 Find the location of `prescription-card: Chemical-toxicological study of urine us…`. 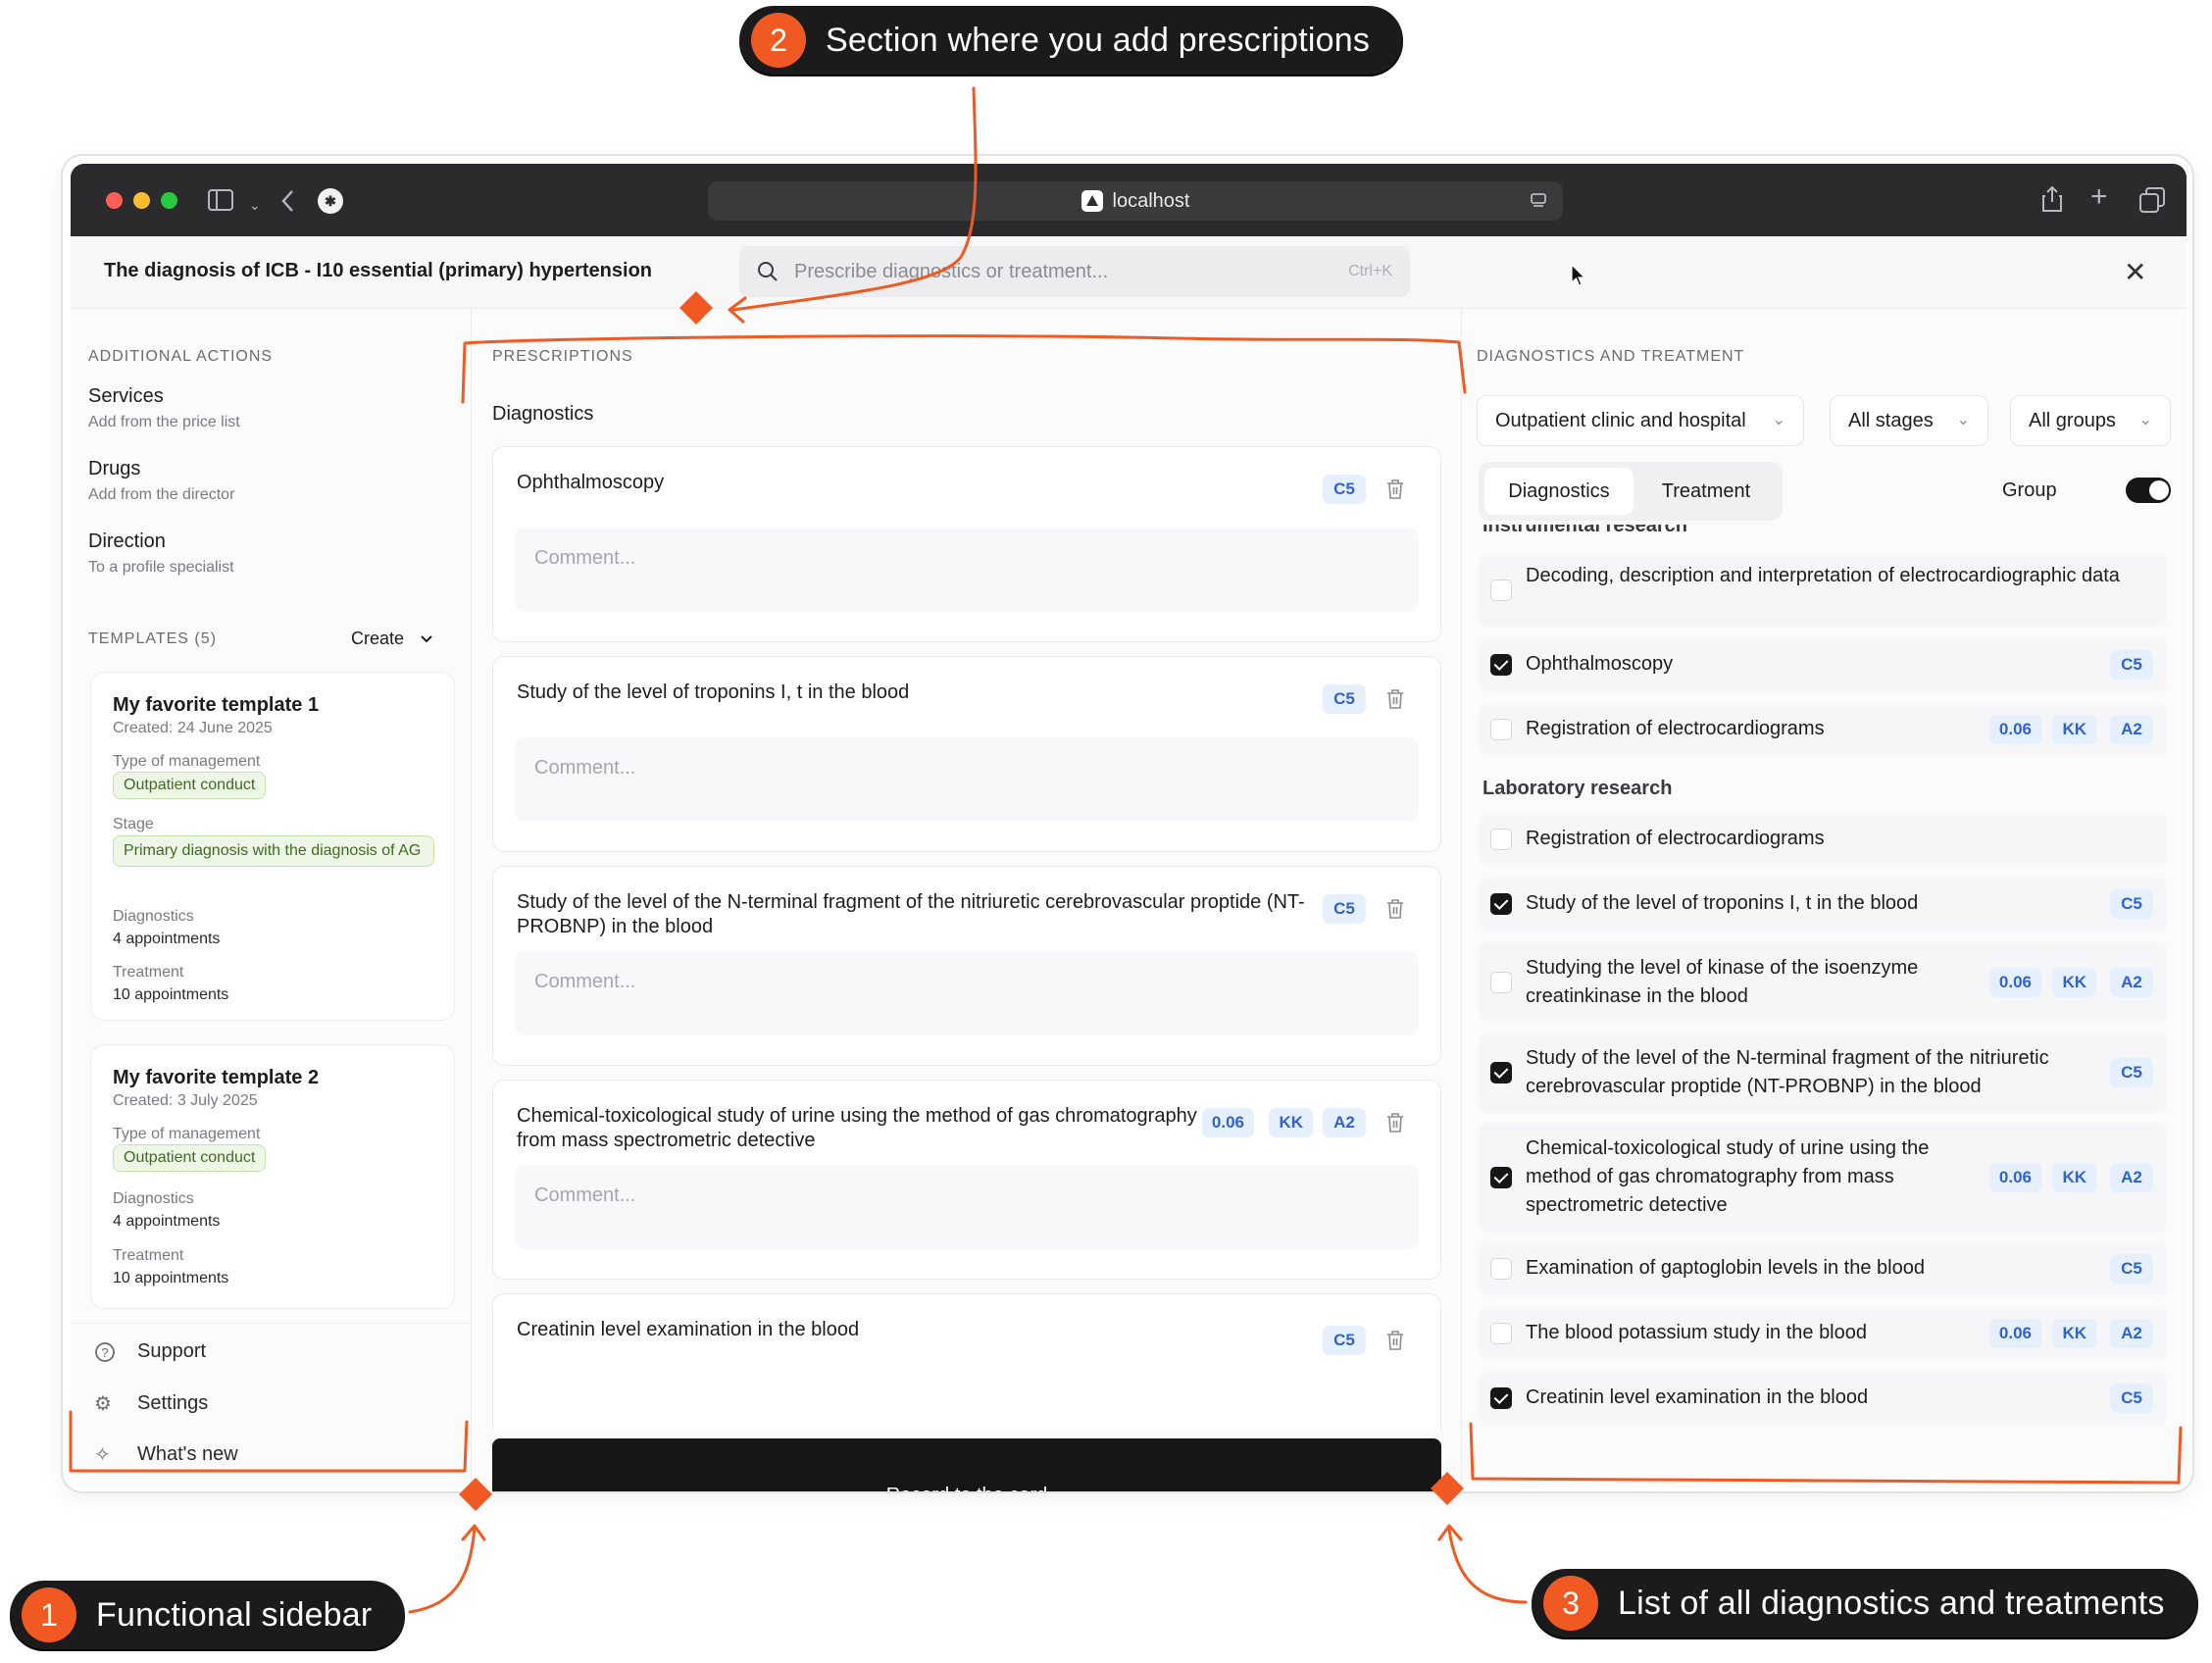

prescription-card: Chemical-toxicological study of urine us… is located at coordinates (967, 1180).